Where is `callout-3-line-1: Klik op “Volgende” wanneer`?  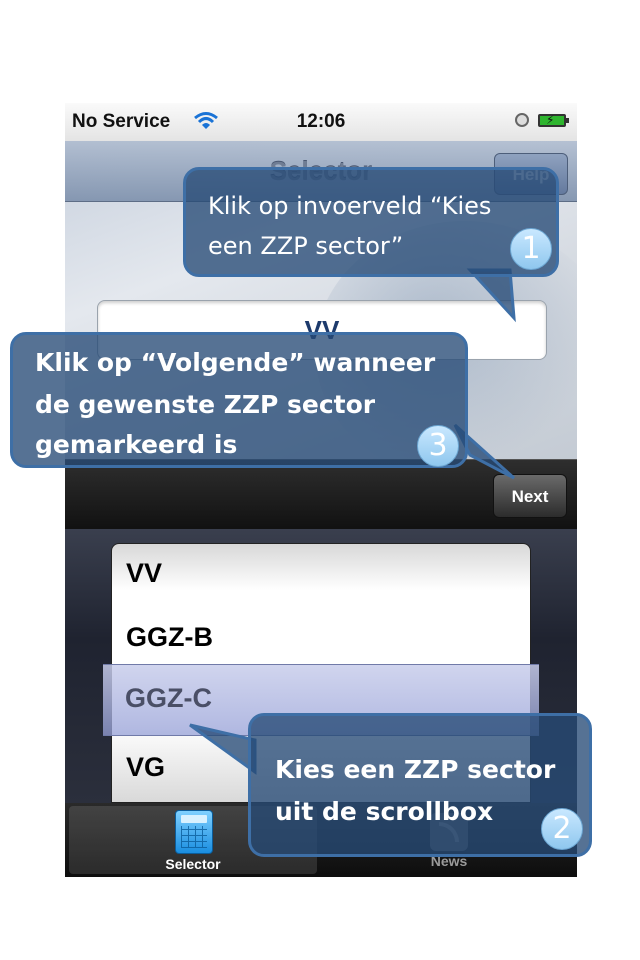
callout-3-line-1: Klik op “Volgende” wanneer is located at coordinates (235, 362).